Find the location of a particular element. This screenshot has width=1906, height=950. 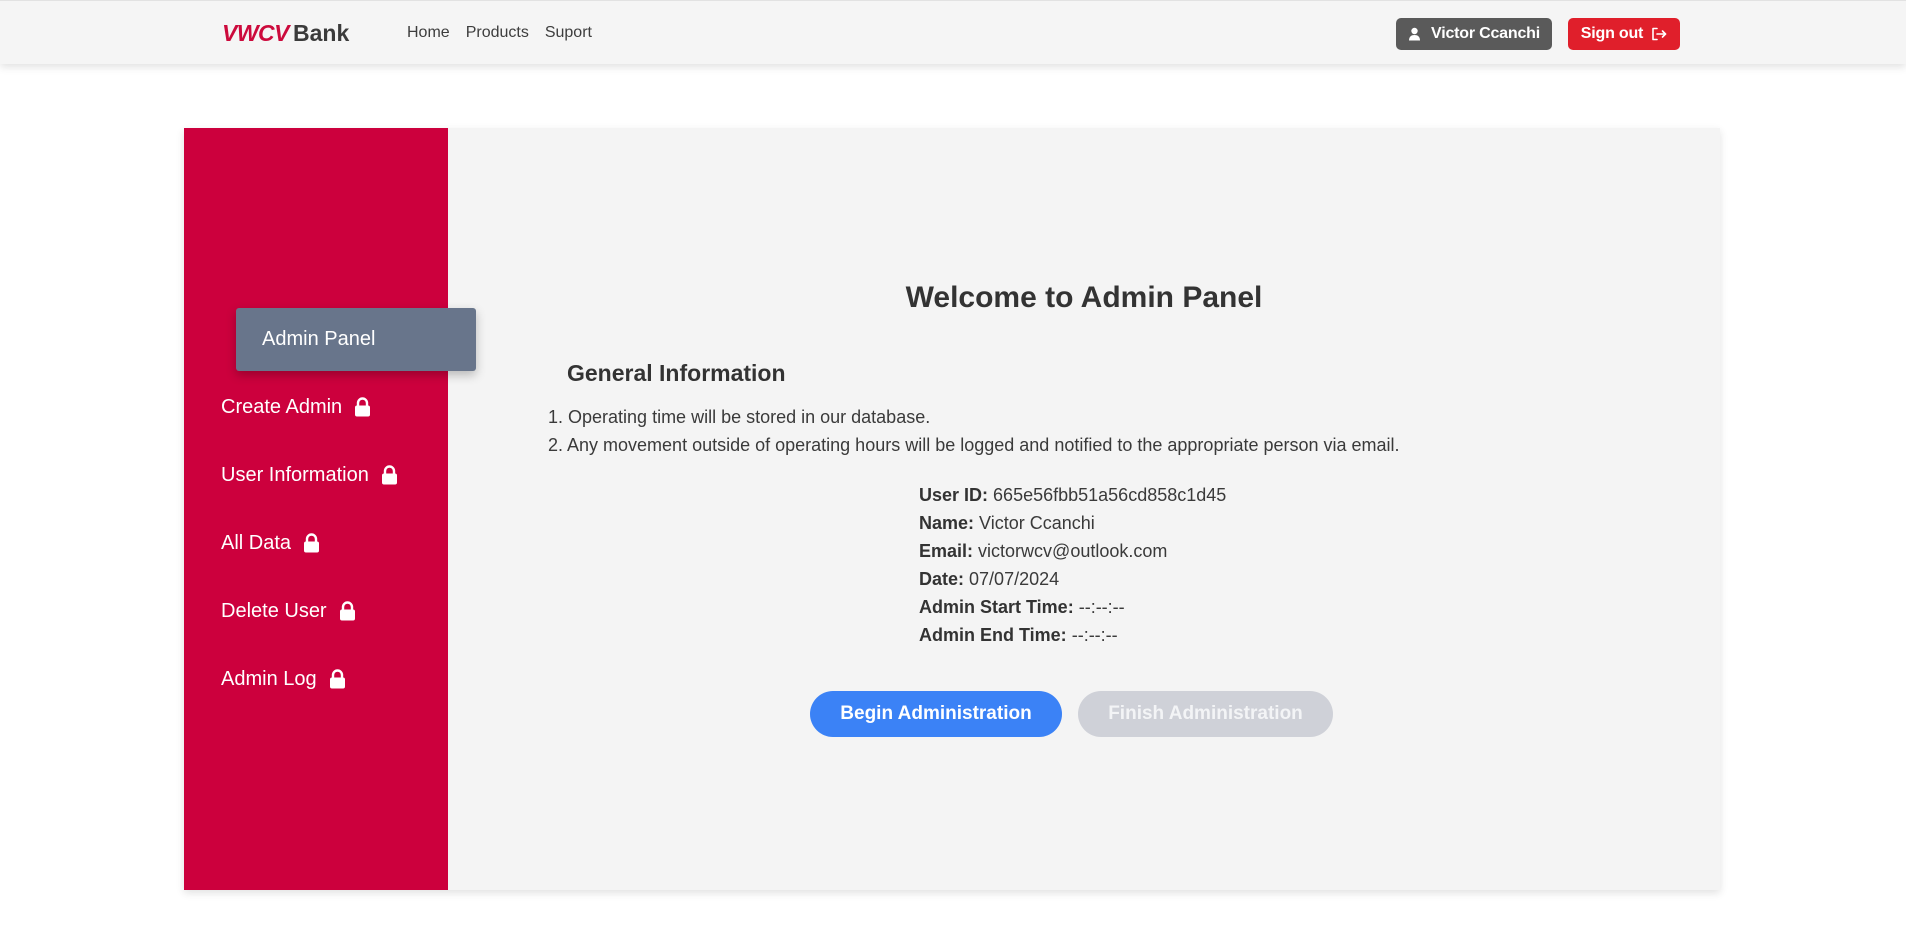

detail-value: Victor Ccanchi is located at coordinates (1037, 523).